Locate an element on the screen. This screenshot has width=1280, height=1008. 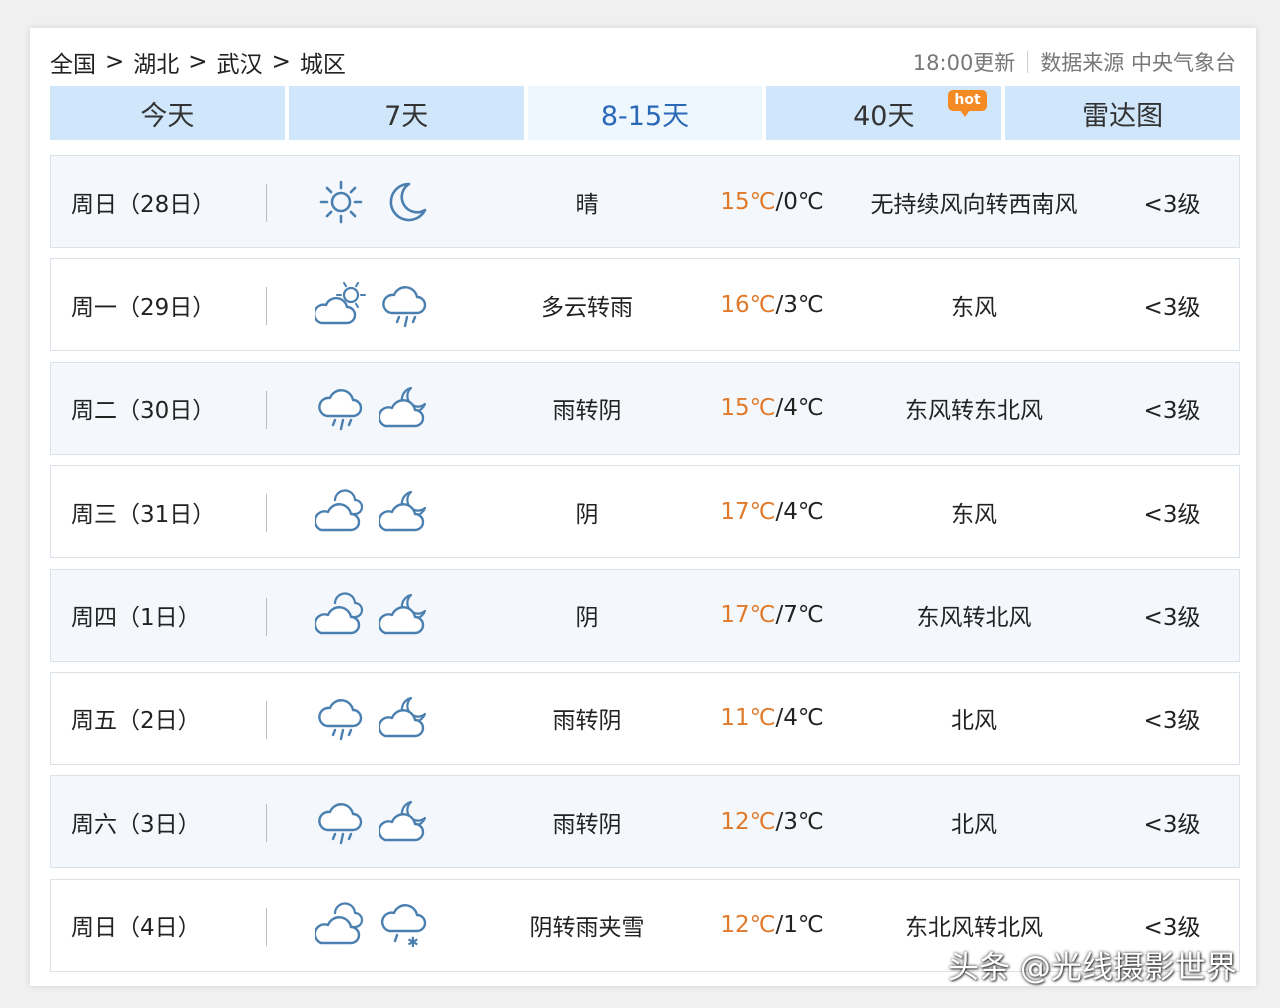
sun-icon is located at coordinates (341, 201).